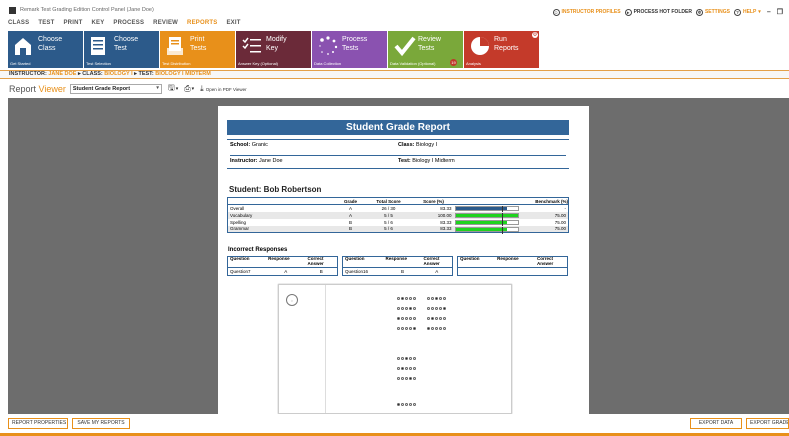  Describe the element at coordinates (72, 25) in the screenshot. I see `menu-print: PRINT` at that location.